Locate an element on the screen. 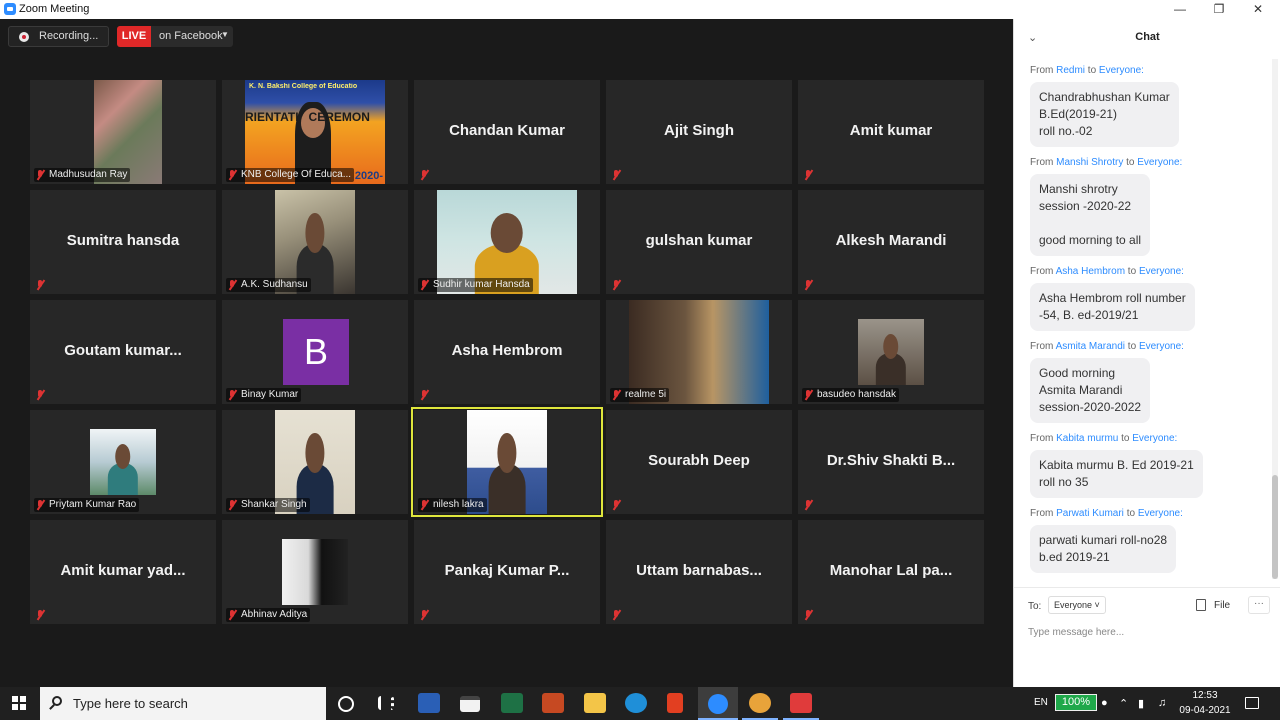 This screenshot has height=720, width=1280. sender-name: Kabita murmu is located at coordinates (1087, 438).